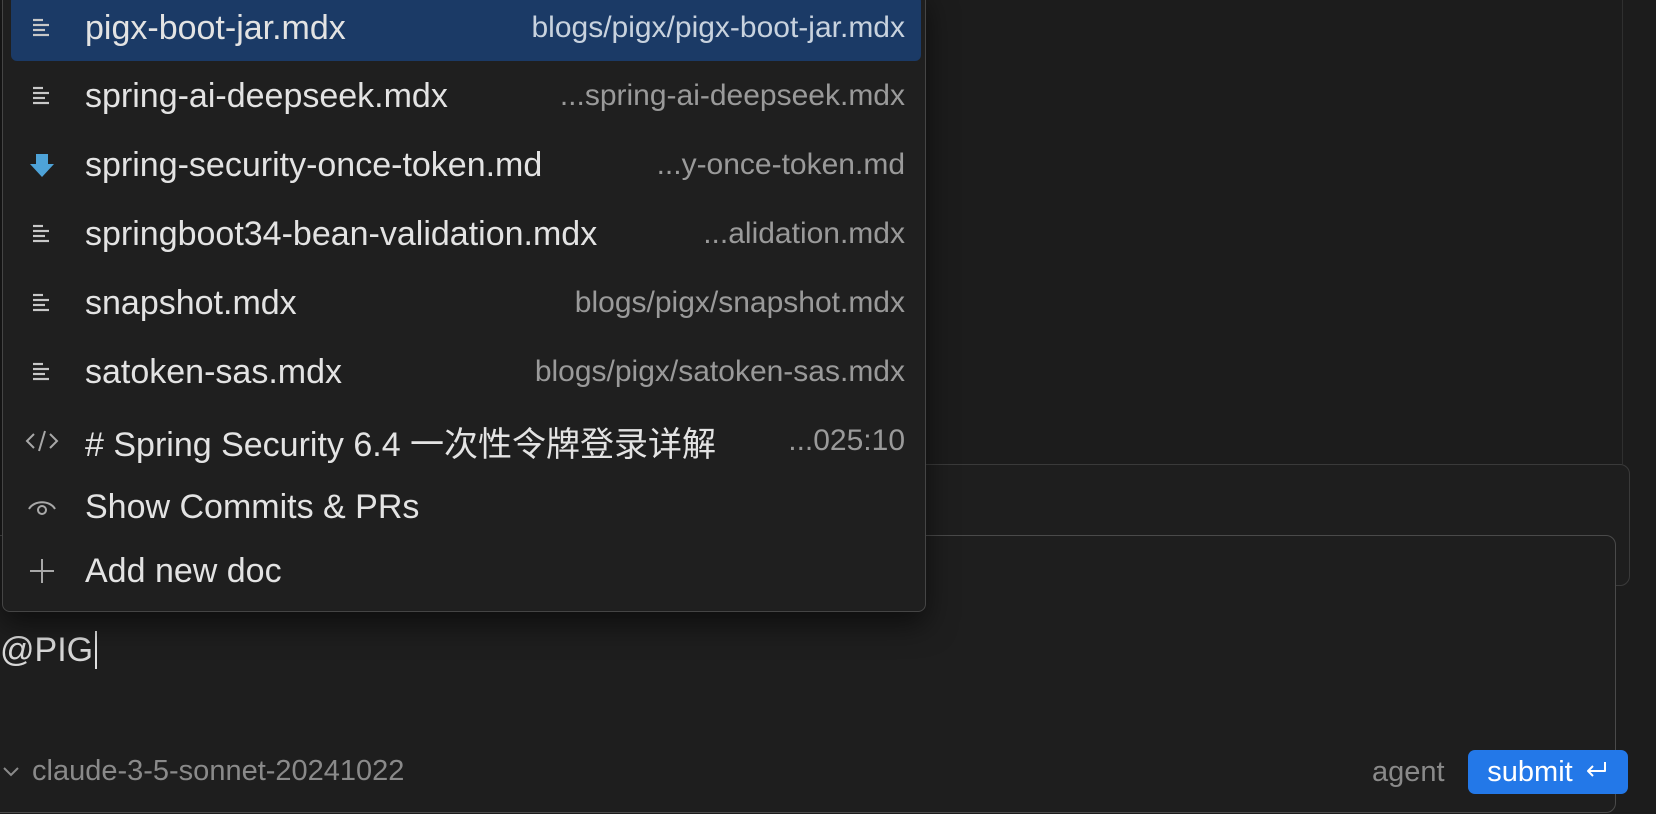 Image resolution: width=1656 pixels, height=814 pixels. I want to click on dropdown-item-name: springboot34-bean-validation.mdx, so click(341, 233).